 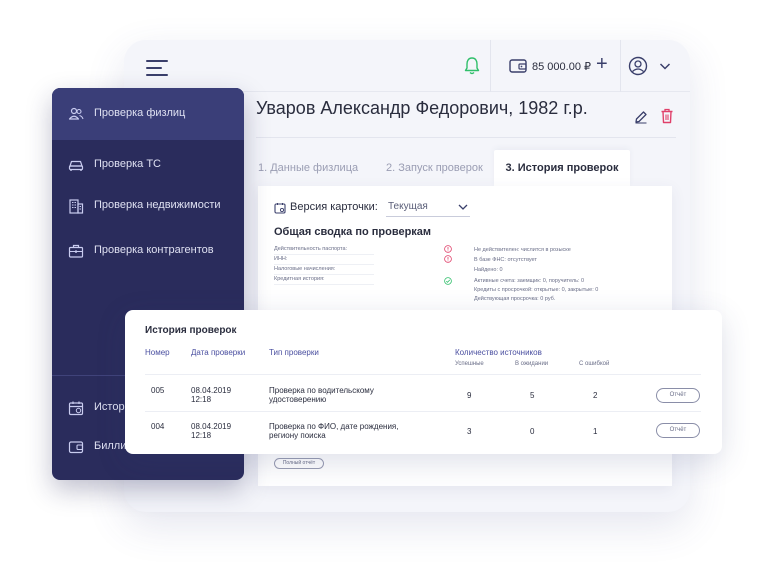 What do you see at coordinates (498, 352) in the screenshot?
I see `column-header-sources: Количество источников` at bounding box center [498, 352].